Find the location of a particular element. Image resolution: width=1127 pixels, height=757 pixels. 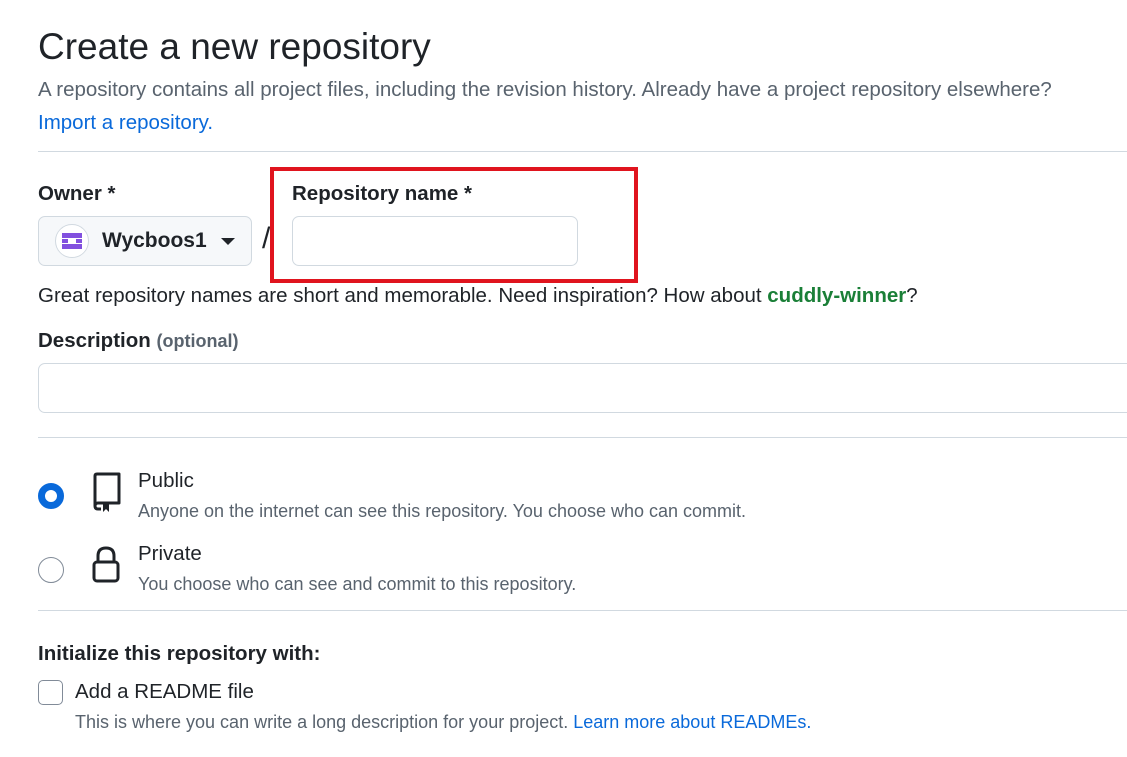

highlight-box is located at coordinates (454, 225).